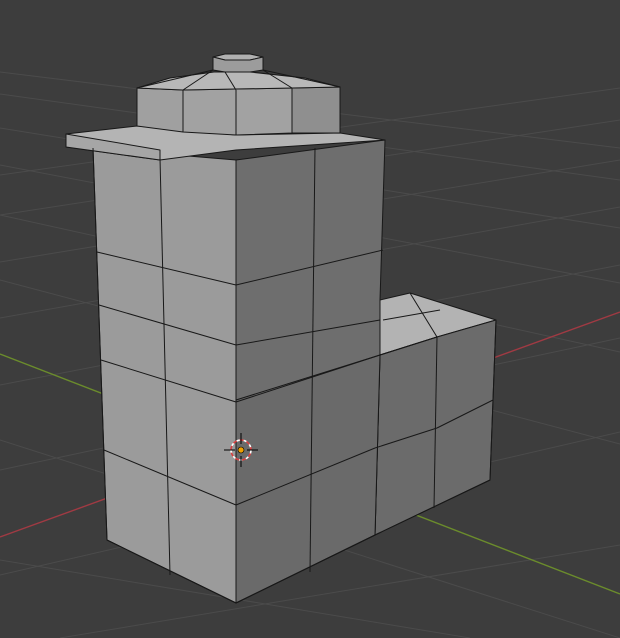  What do you see at coordinates (160, 110) in the screenshot?
I see `mesh-face-cap-front` at bounding box center [160, 110].